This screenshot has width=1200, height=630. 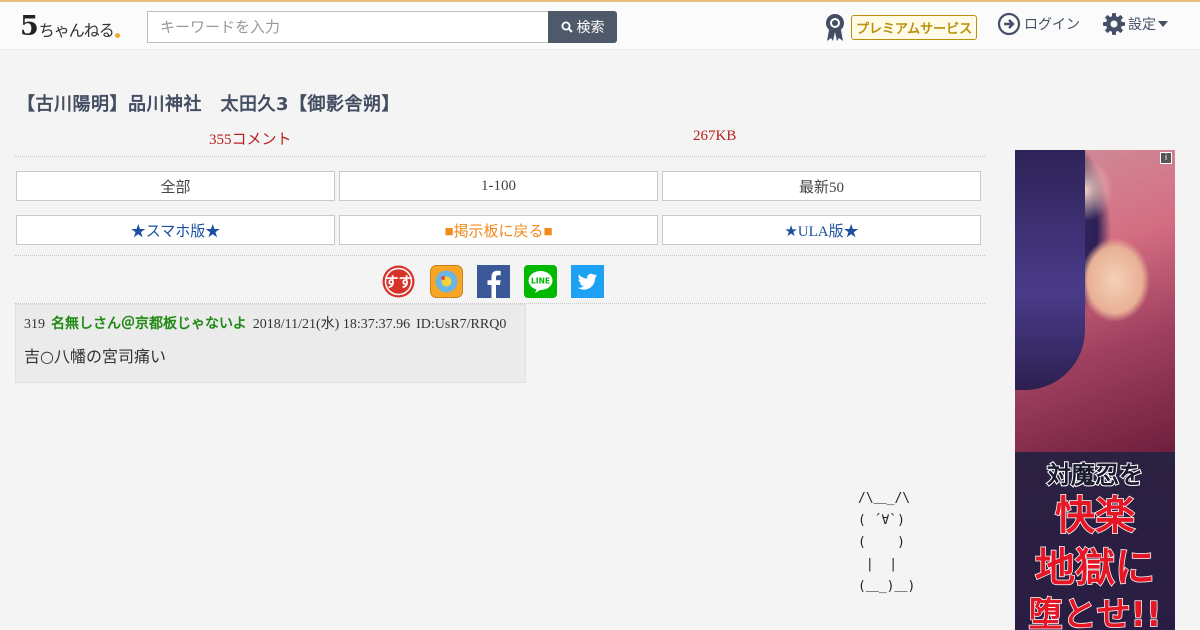 I want to click on post-author-name: 名無しさん＠京都板じゃないよ, so click(x=149, y=324).